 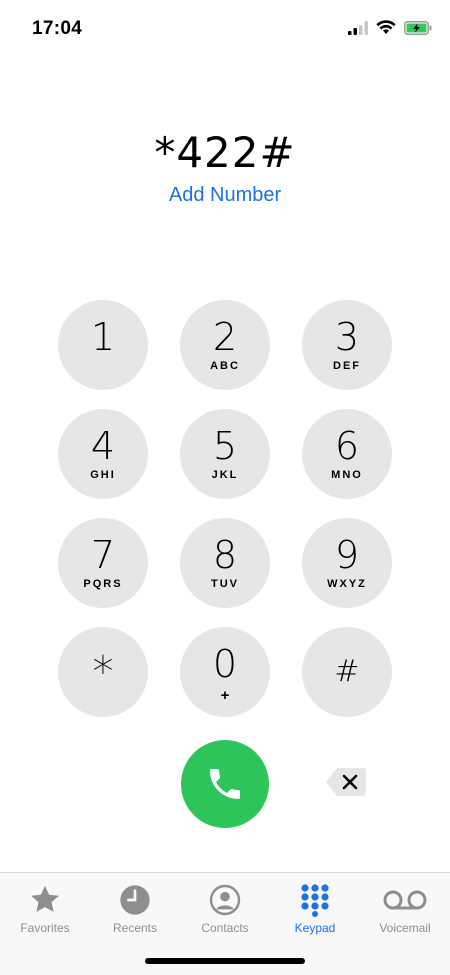 I want to click on key-6: 6 MNO, so click(x=347, y=454).